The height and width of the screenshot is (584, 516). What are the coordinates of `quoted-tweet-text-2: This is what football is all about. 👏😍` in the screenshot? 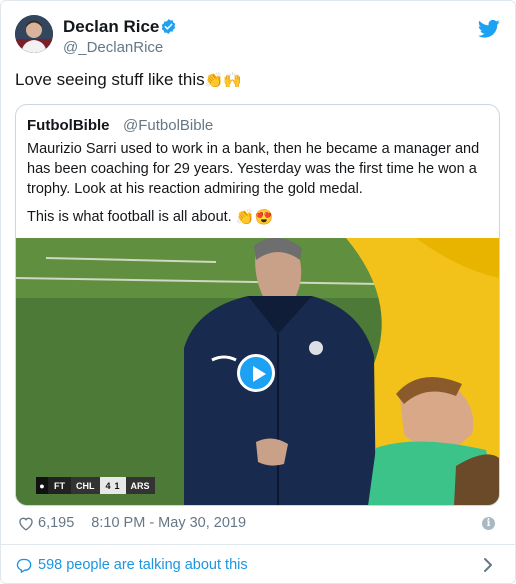 It's located at (150, 217).